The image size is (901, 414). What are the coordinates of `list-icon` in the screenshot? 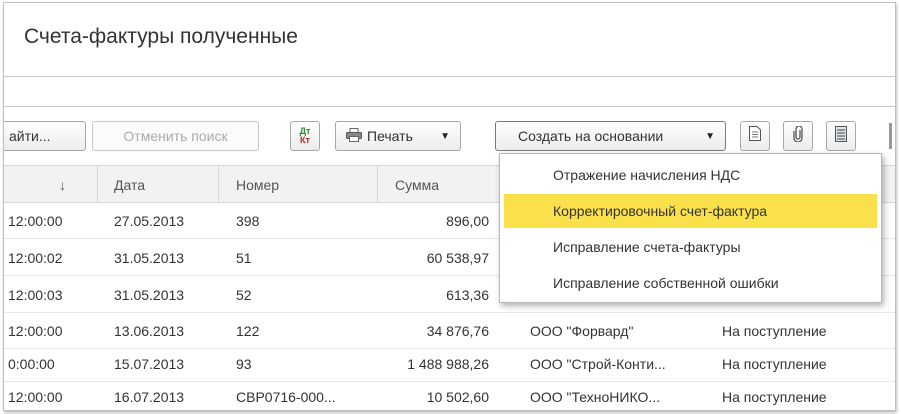 It's located at (841, 136).